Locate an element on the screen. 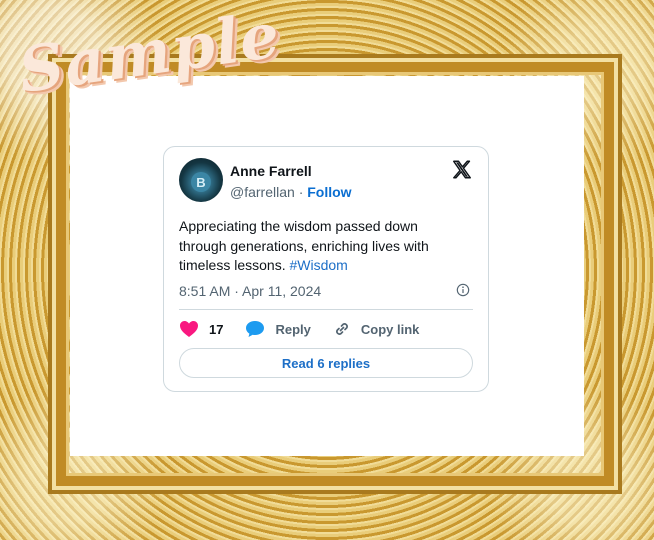 Image resolution: width=654 pixels, height=540 pixels. read-replies-button: Read 6 replies is located at coordinates (326, 363).